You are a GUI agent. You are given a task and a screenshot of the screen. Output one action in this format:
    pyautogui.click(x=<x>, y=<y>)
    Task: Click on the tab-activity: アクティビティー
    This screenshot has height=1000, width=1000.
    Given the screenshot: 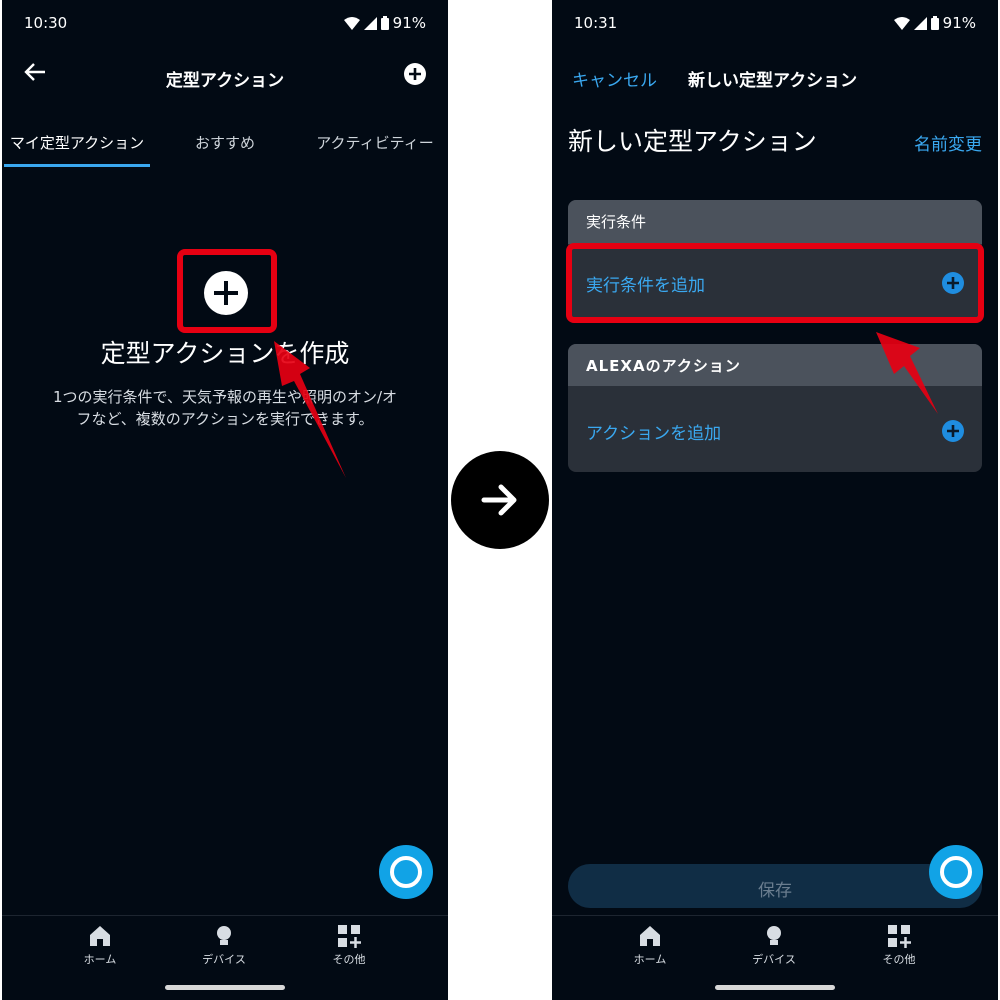 What is the action you would take?
    pyautogui.click(x=375, y=142)
    